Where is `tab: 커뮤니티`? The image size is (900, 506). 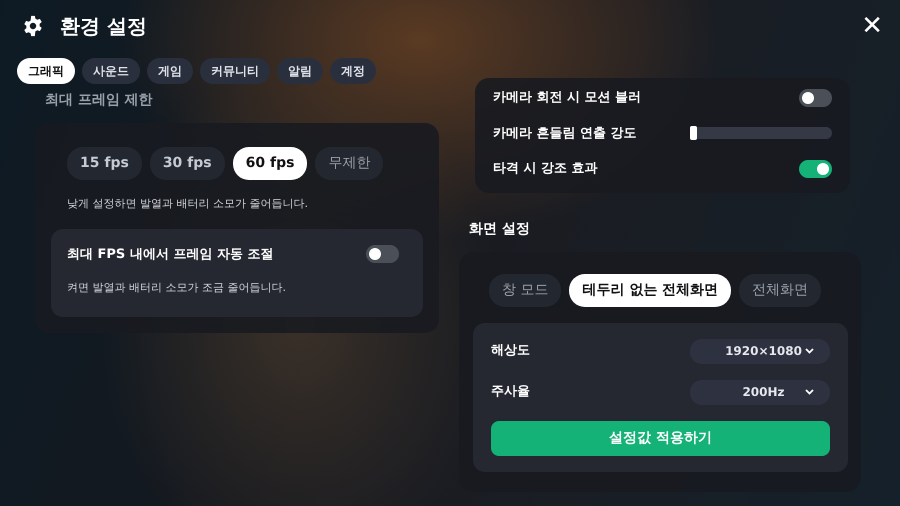
tab: 커뮤니티 is located at coordinates (235, 71).